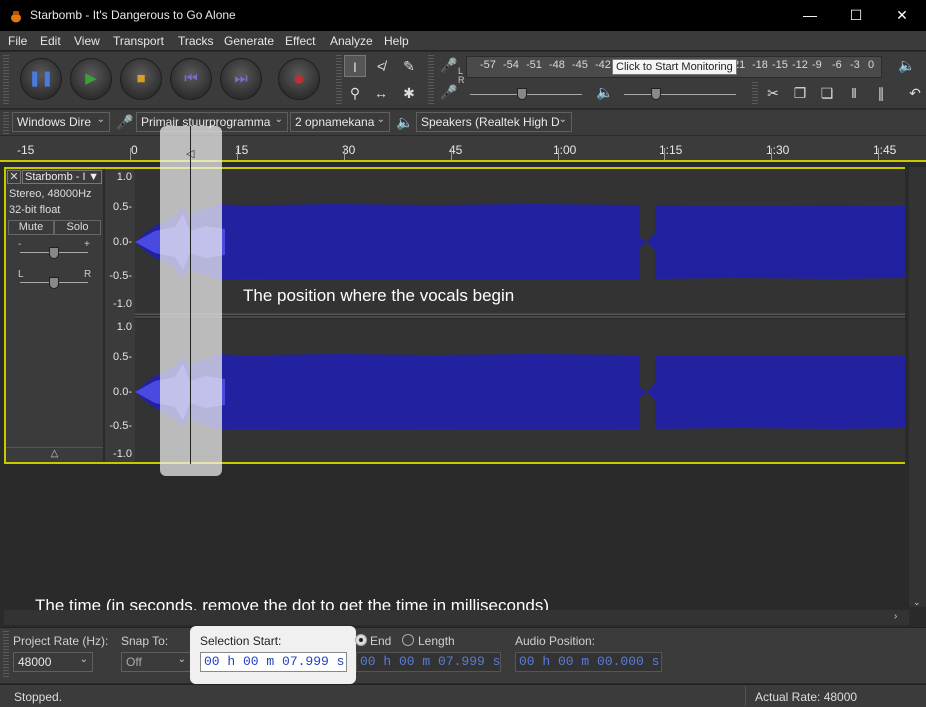  I want to click on menu-help: Help, so click(396, 41).